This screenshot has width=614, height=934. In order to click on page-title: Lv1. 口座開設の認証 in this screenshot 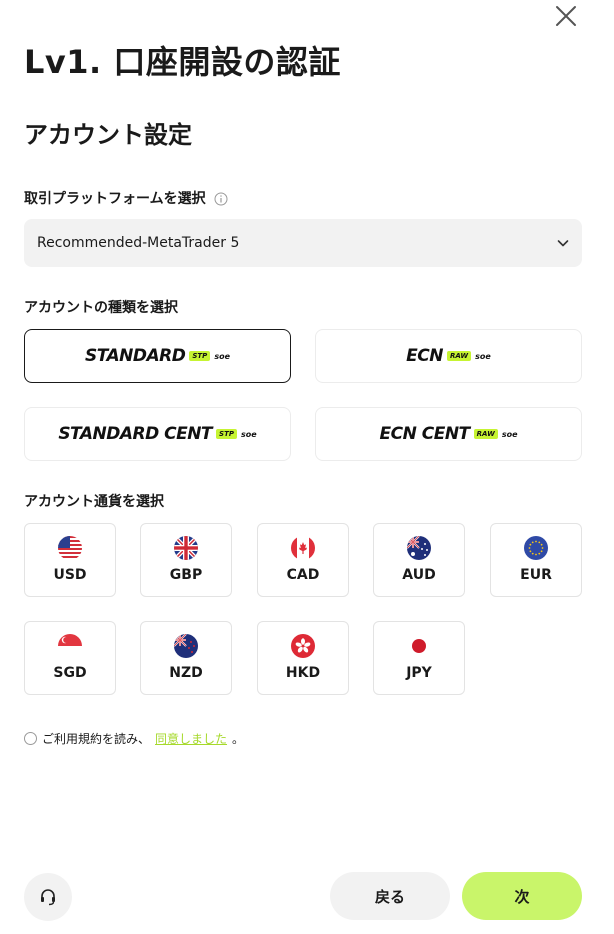, I will do `click(182, 62)`.